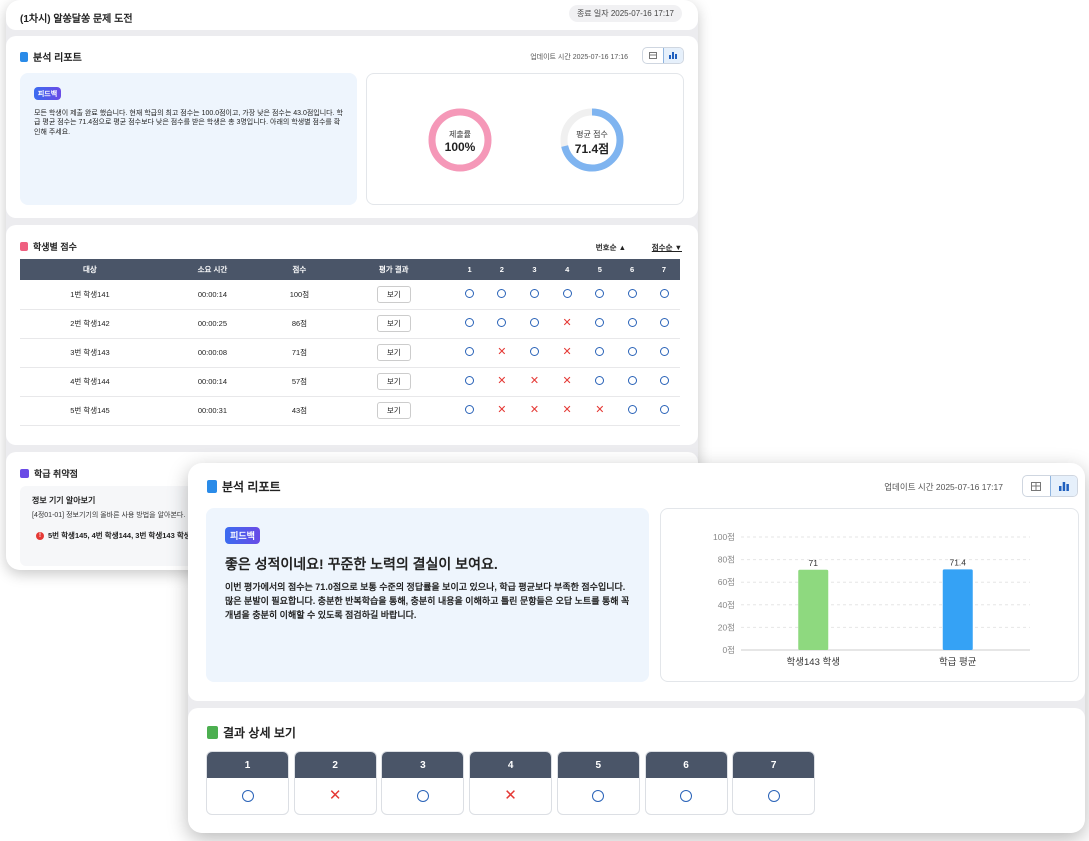 Image resolution: width=1089 pixels, height=841 pixels. What do you see at coordinates (686, 765) in the screenshot?
I see `question-number: 6` at bounding box center [686, 765].